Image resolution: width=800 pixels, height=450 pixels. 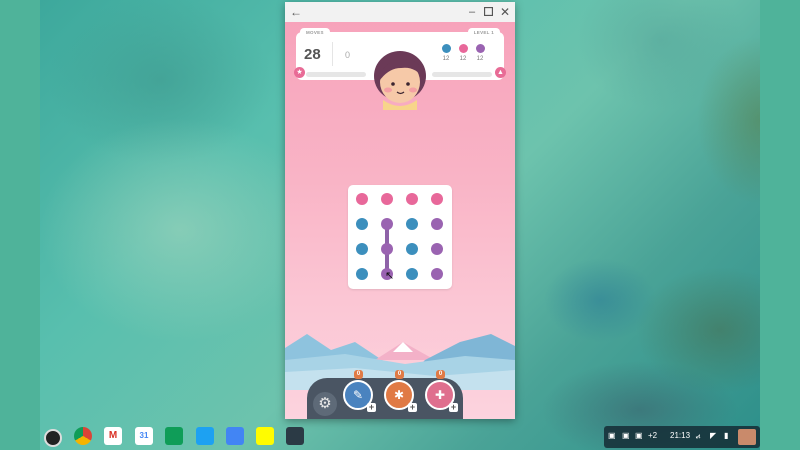 What do you see at coordinates (446, 48) in the screenshot?
I see `blue-dot-icon` at bounding box center [446, 48].